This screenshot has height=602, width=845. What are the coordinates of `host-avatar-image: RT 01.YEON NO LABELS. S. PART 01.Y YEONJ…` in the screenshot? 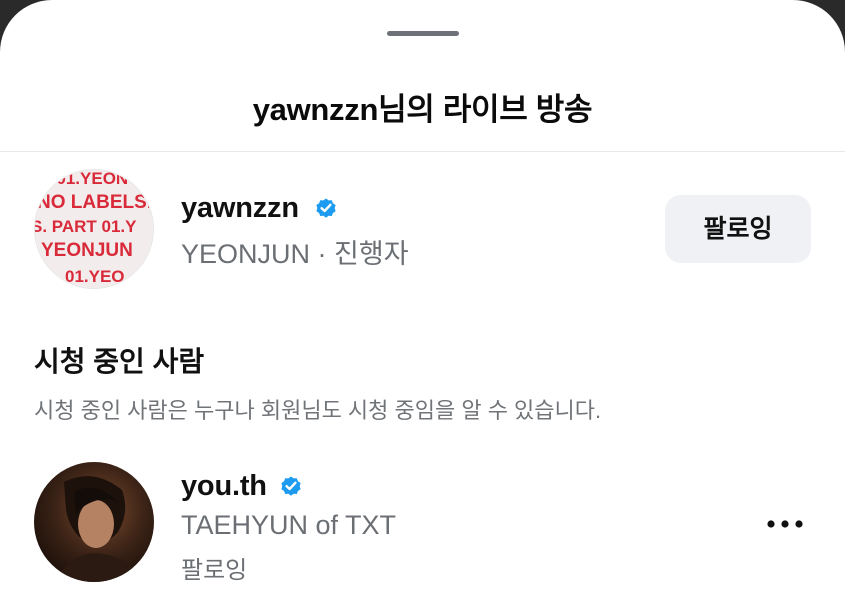 It's located at (94, 229).